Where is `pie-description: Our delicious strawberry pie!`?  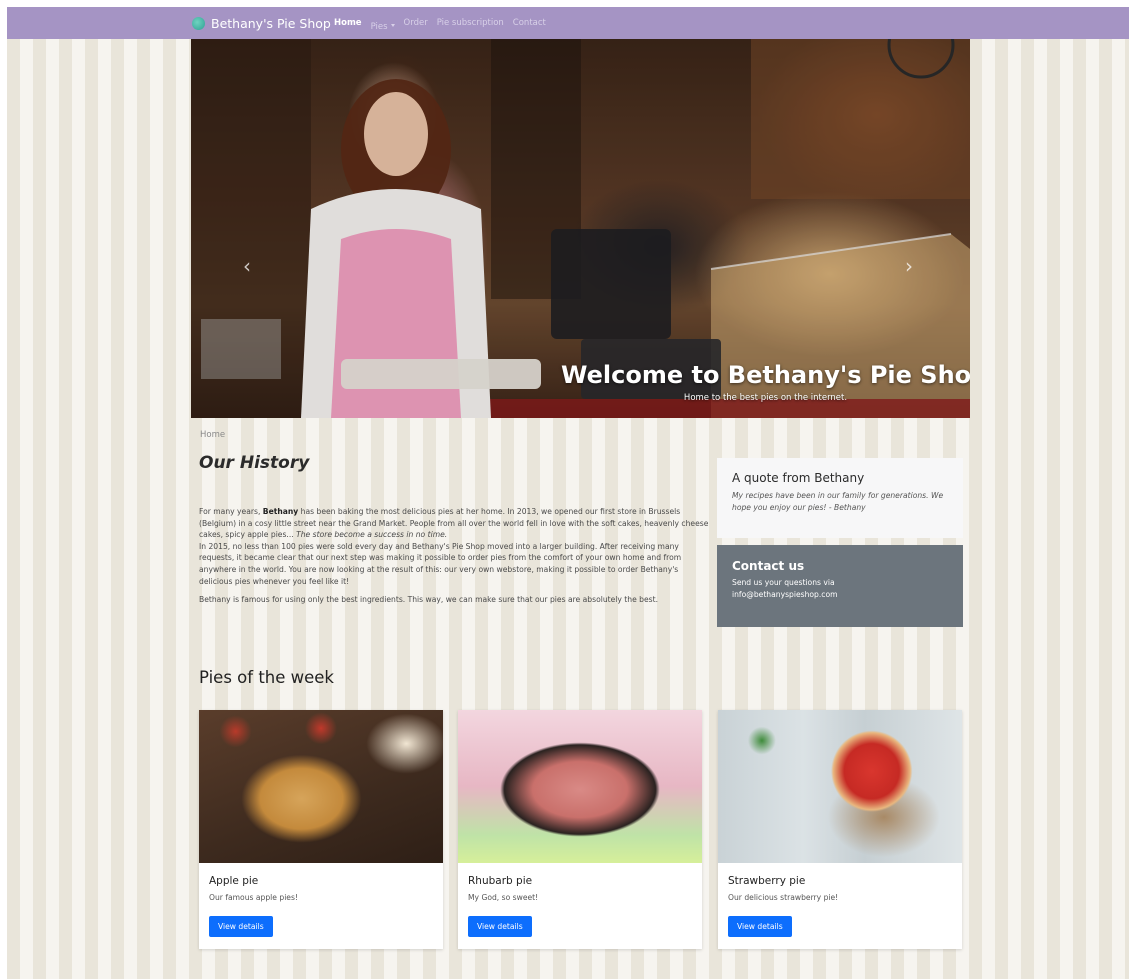 pie-description: Our delicious strawberry pie! is located at coordinates (783, 897).